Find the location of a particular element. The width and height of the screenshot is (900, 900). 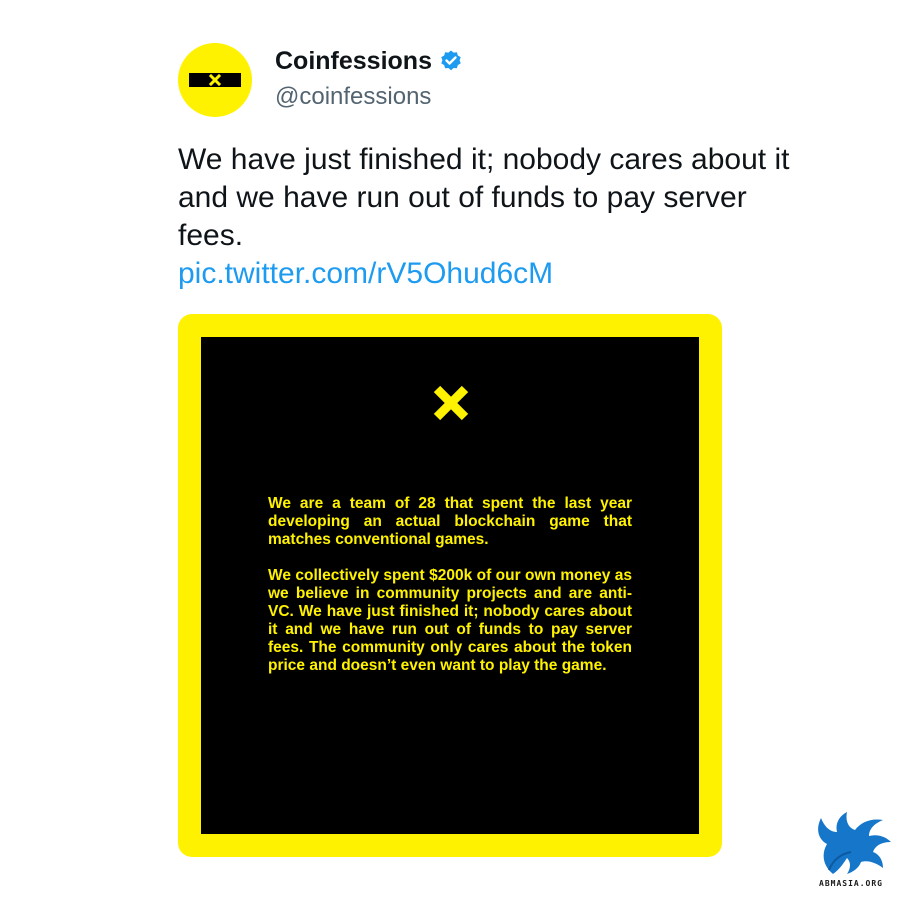

watermark-text: ABMASIA.ORG is located at coordinates (851, 883).